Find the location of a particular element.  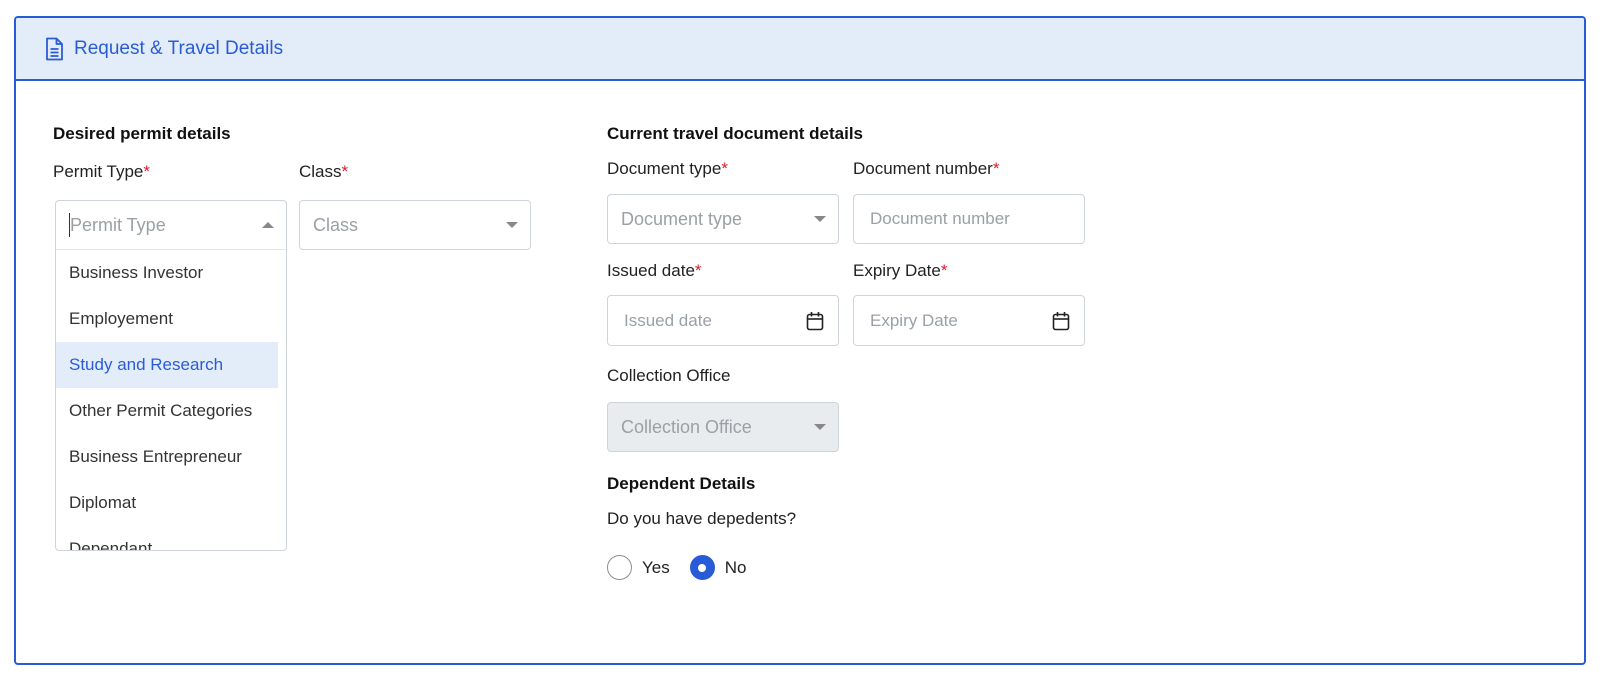

dependents-question: Do you have depedents? is located at coordinates (702, 518).